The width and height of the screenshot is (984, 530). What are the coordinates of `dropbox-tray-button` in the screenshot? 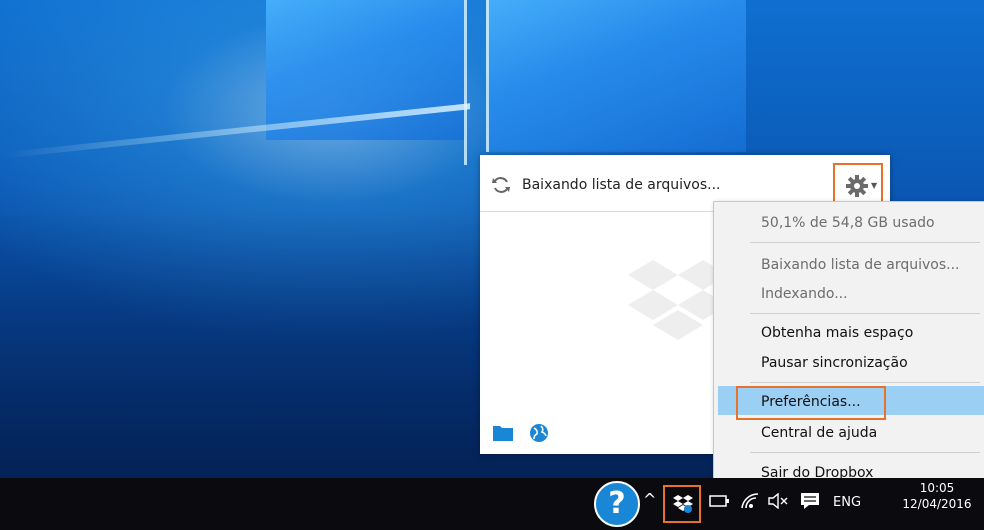 It's located at (682, 504).